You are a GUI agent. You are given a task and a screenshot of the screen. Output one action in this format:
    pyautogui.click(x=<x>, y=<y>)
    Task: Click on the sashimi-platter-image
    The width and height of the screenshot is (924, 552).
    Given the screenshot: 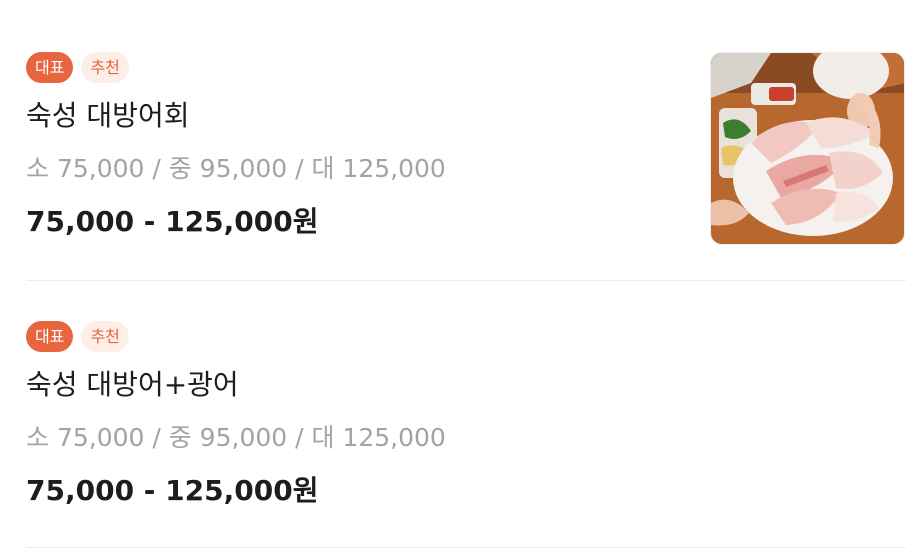 What is the action you would take?
    pyautogui.click(x=807, y=148)
    